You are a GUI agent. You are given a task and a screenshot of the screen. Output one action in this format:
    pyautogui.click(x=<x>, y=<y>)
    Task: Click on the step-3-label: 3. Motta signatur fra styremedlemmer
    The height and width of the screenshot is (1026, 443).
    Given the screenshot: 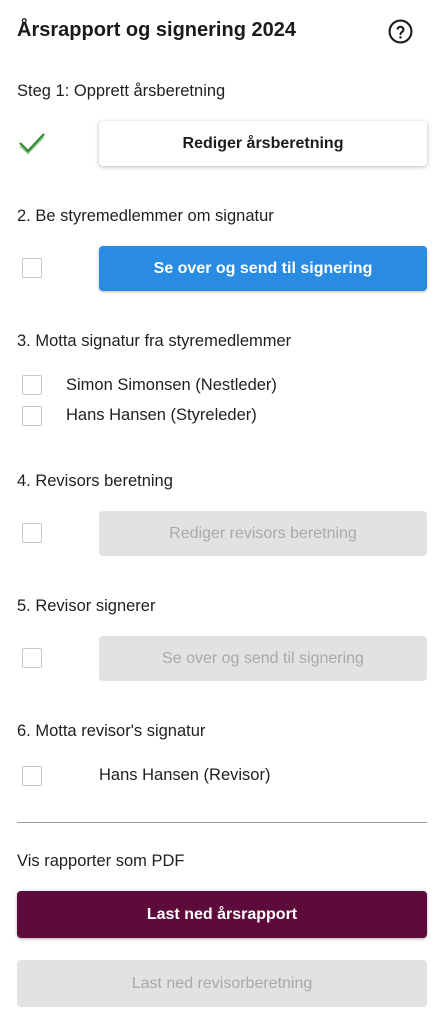 What is the action you would take?
    pyautogui.click(x=154, y=341)
    